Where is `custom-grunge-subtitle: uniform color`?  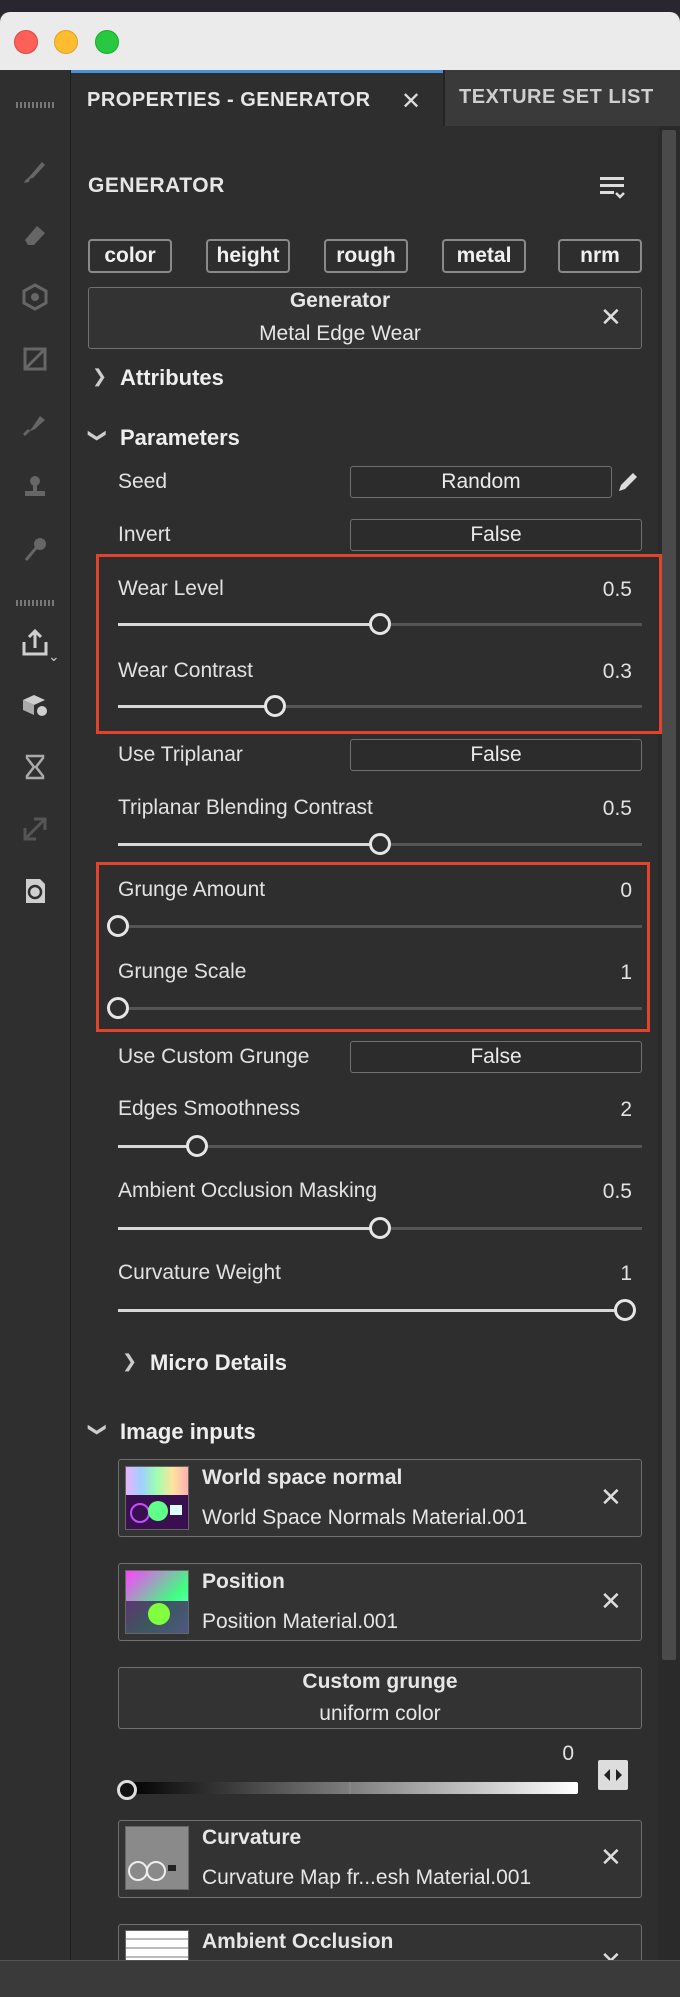 custom-grunge-subtitle: uniform color is located at coordinates (380, 1713).